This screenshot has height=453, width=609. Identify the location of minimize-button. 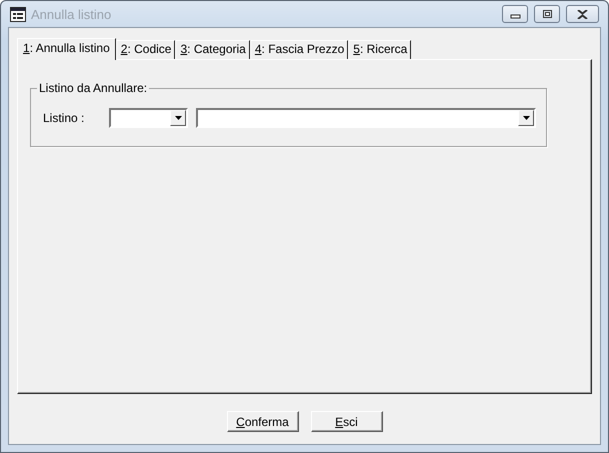
(515, 14).